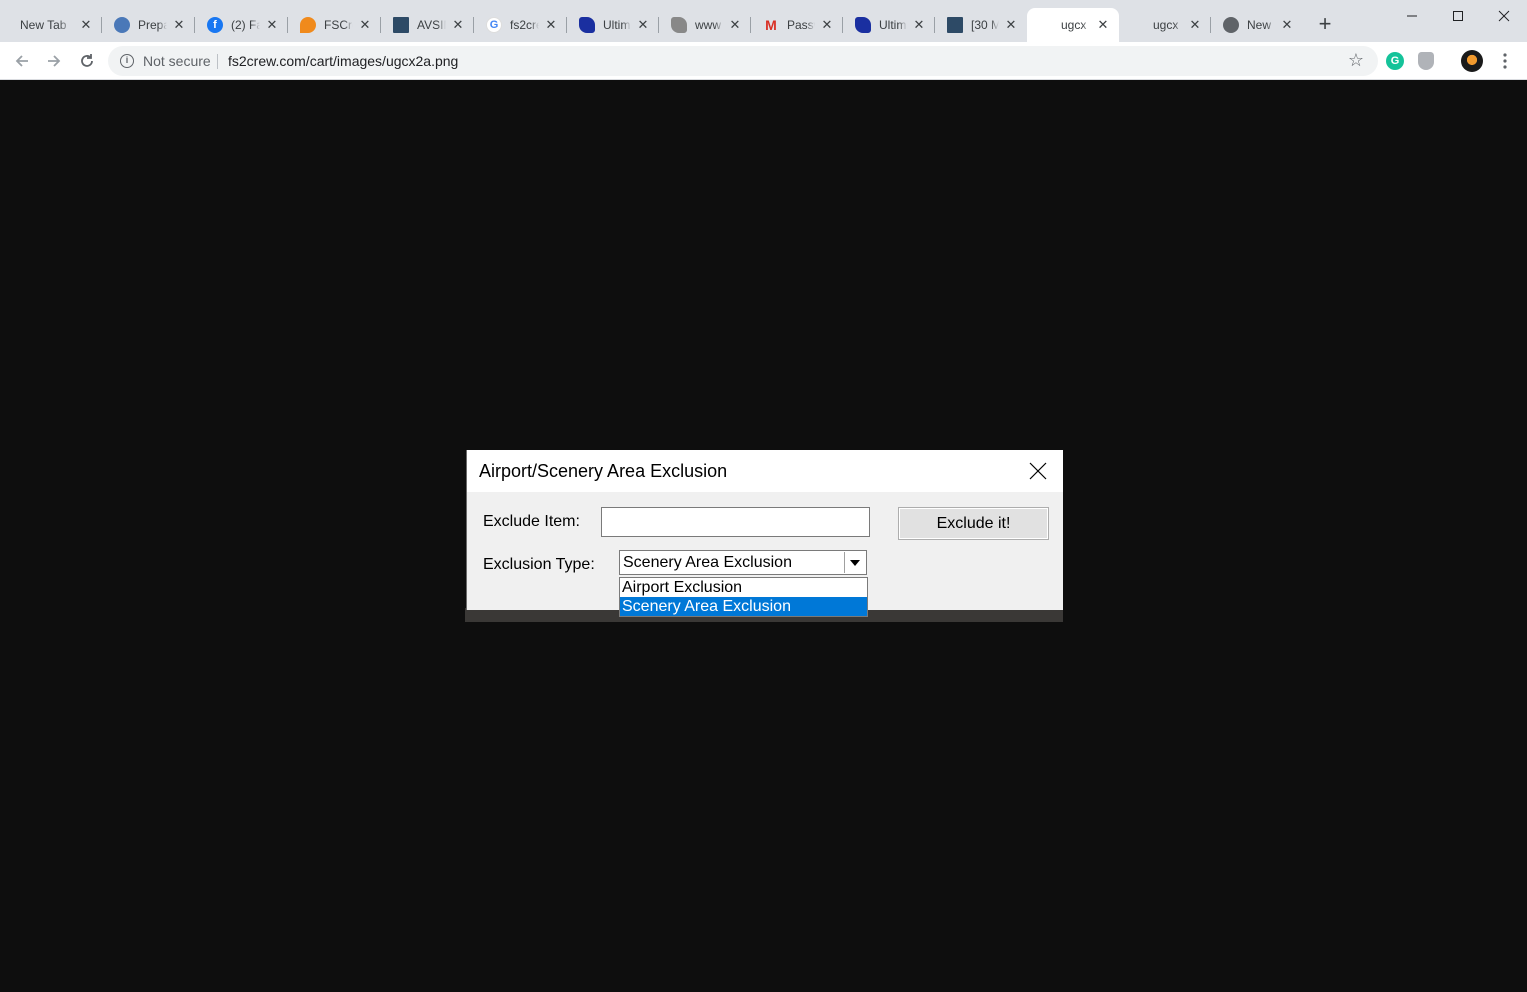 The height and width of the screenshot is (992, 1527). Describe the element at coordinates (1472, 61) in the screenshot. I see `avatar` at that location.